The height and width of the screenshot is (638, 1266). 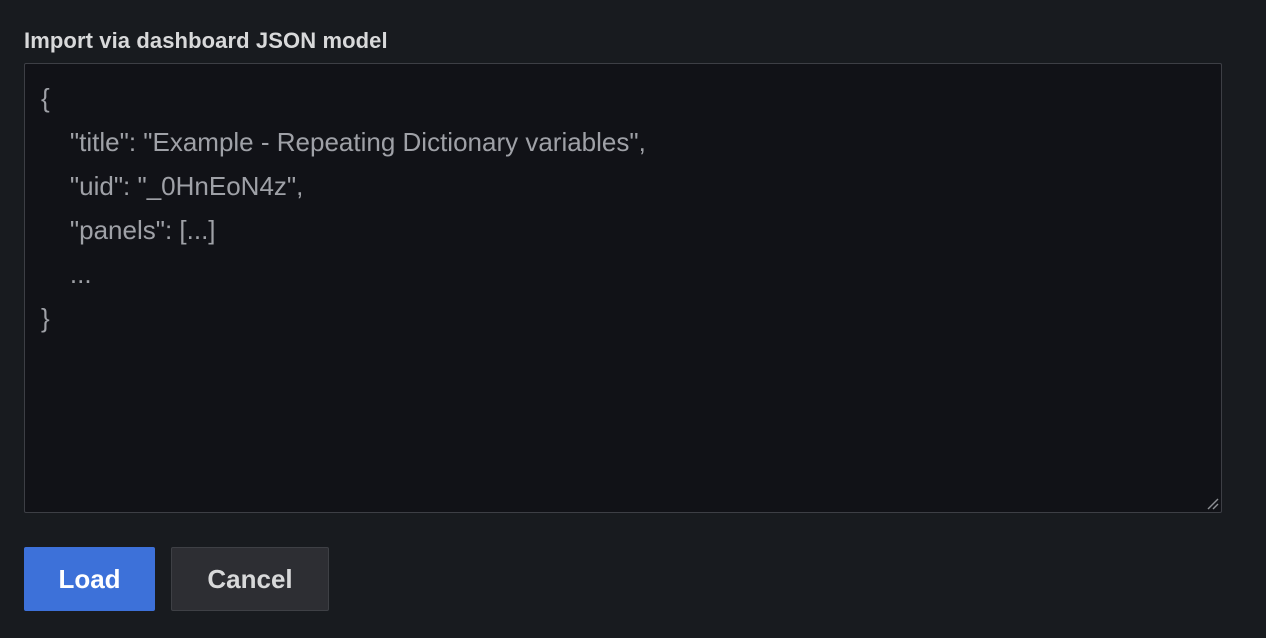 What do you see at coordinates (89, 579) in the screenshot?
I see `load-button: Load` at bounding box center [89, 579].